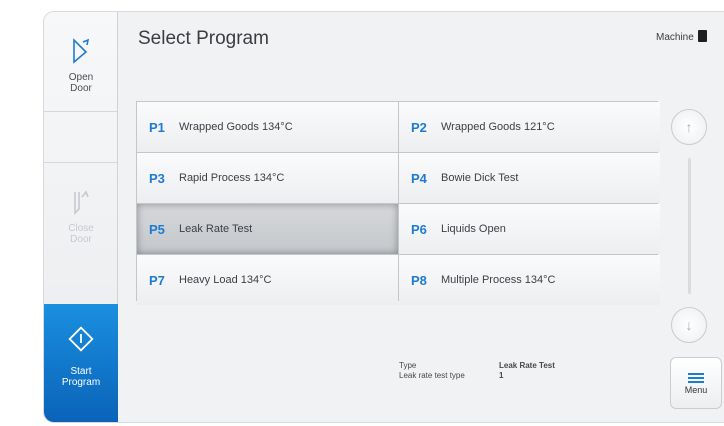  What do you see at coordinates (408, 365) in the screenshot?
I see `type-label: Type` at bounding box center [408, 365].